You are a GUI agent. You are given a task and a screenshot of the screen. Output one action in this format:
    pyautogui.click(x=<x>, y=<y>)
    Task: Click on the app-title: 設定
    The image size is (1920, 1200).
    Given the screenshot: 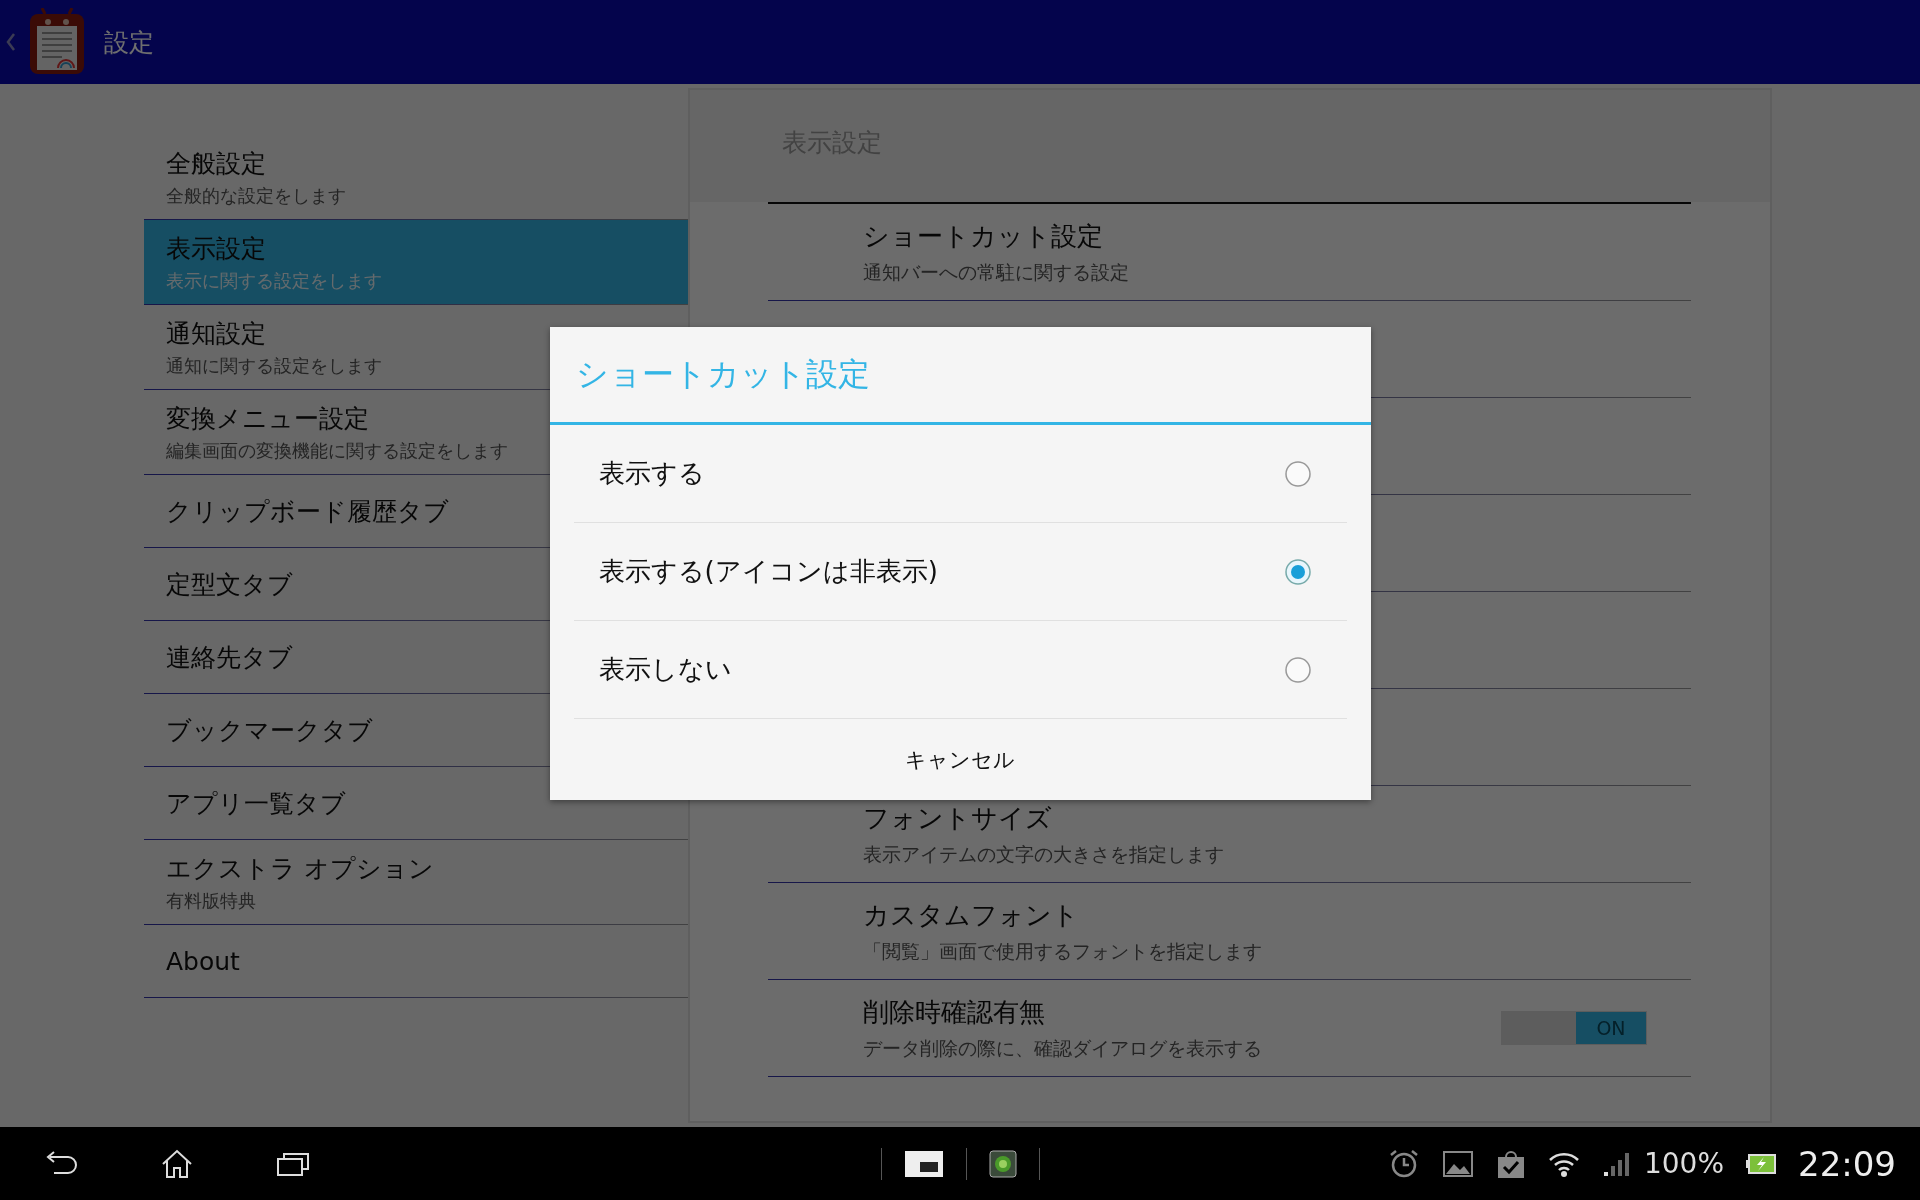 What is the action you would take?
    pyautogui.click(x=129, y=42)
    